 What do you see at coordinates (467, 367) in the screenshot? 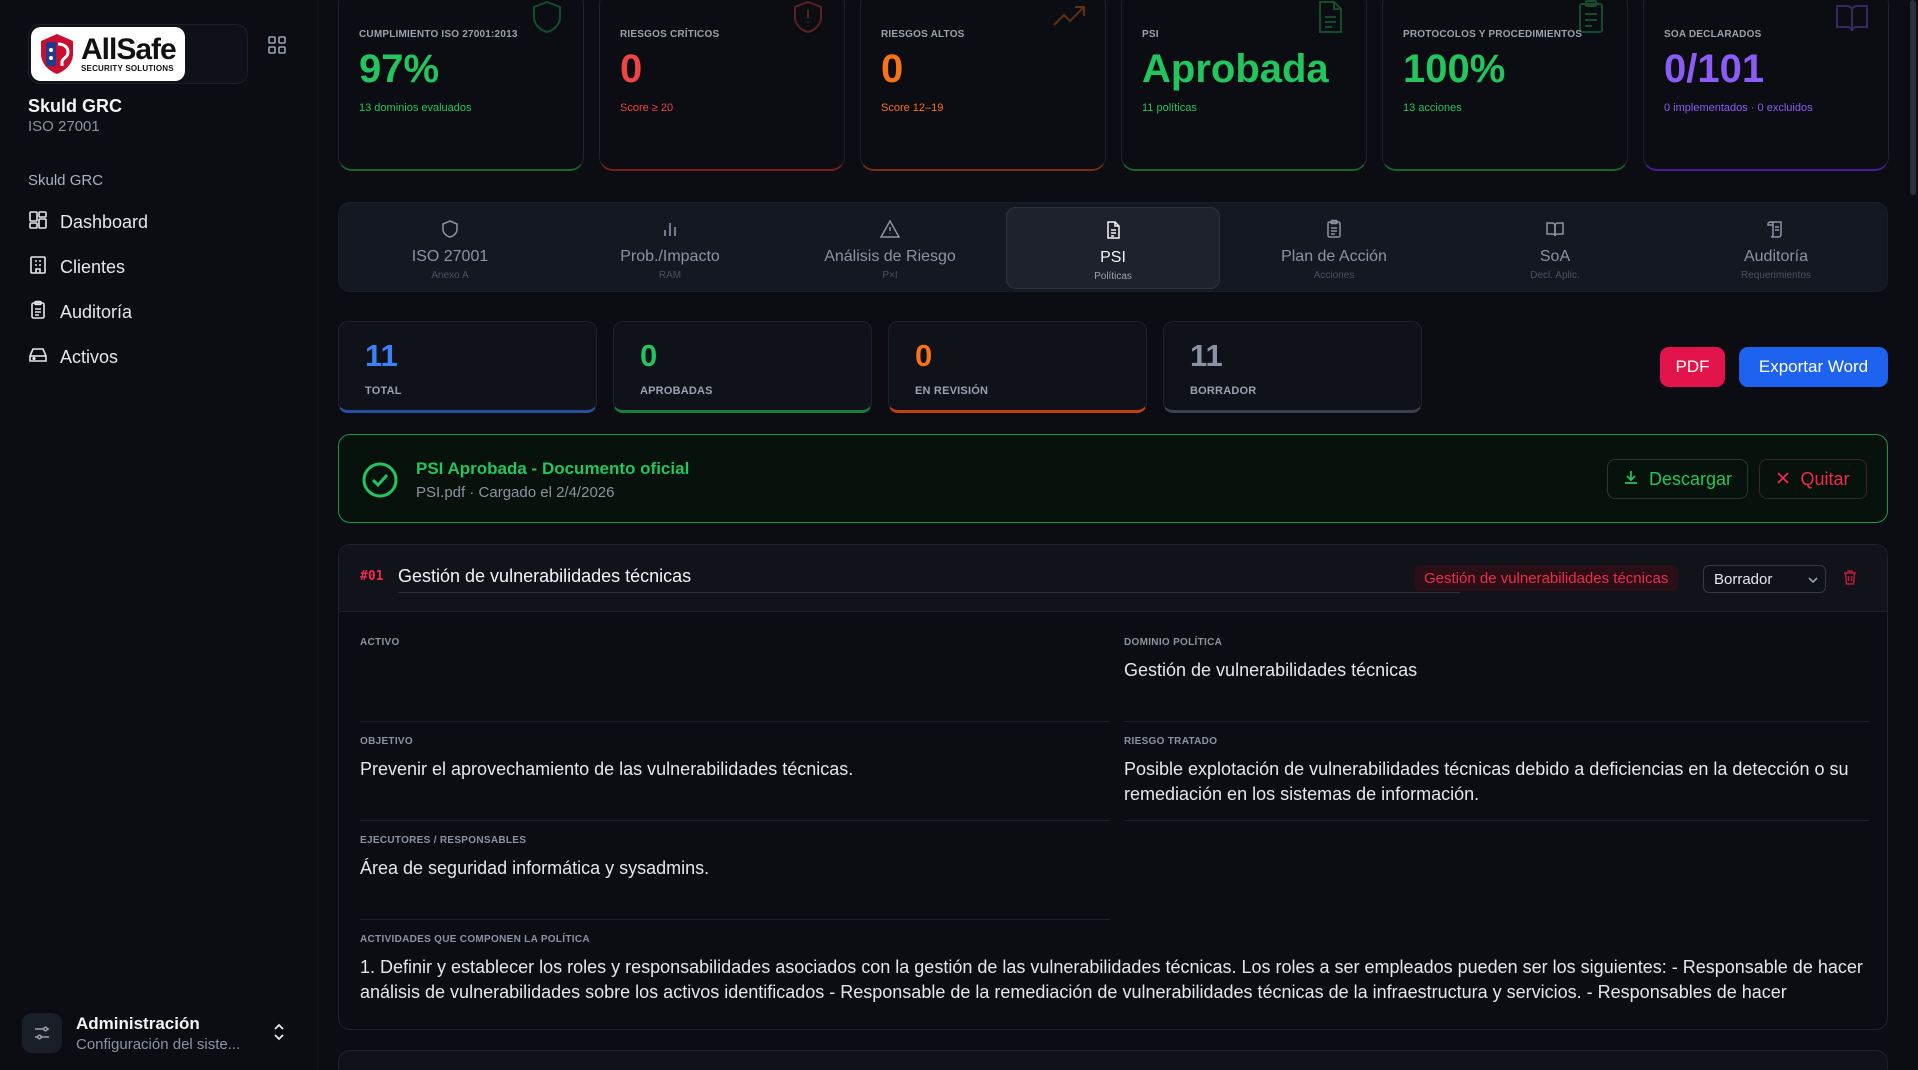
I see `stat-card-total: 11 TOTAL` at bounding box center [467, 367].